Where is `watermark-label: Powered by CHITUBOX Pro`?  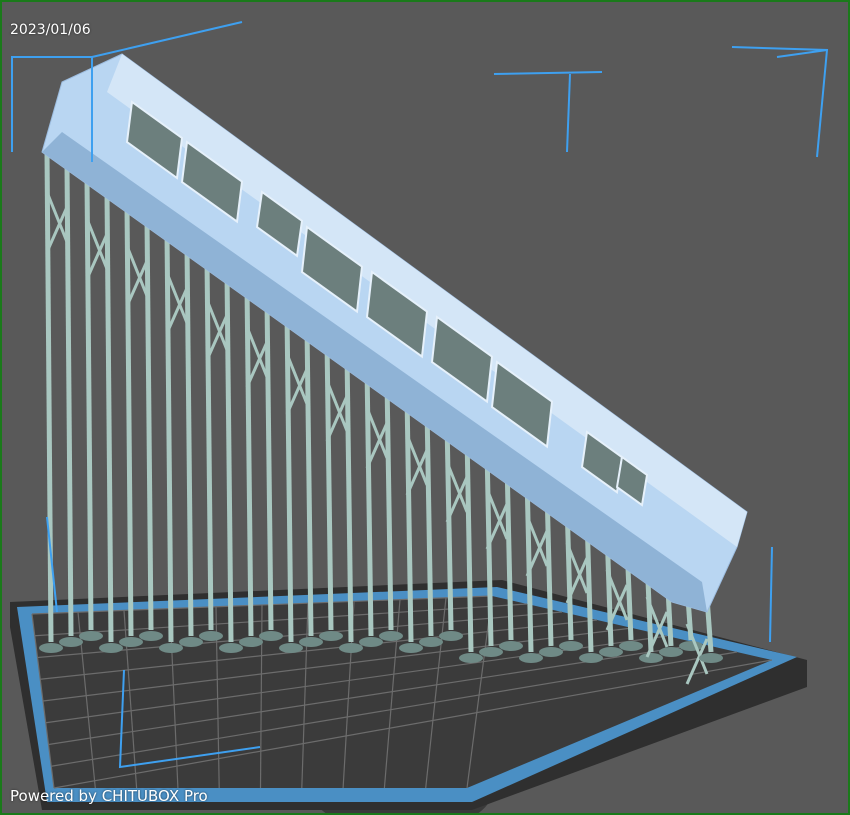 watermark-label: Powered by CHITUBOX Pro is located at coordinates (109, 796).